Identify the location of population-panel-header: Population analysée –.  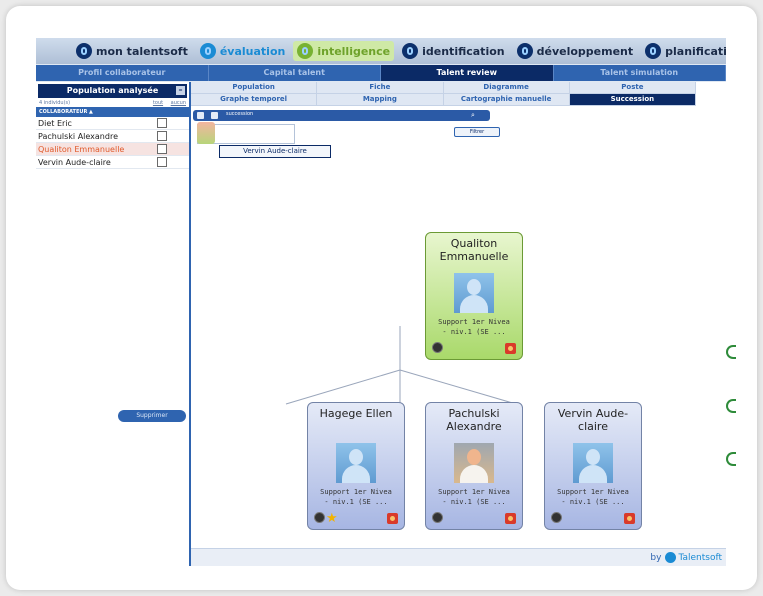
(112, 91).